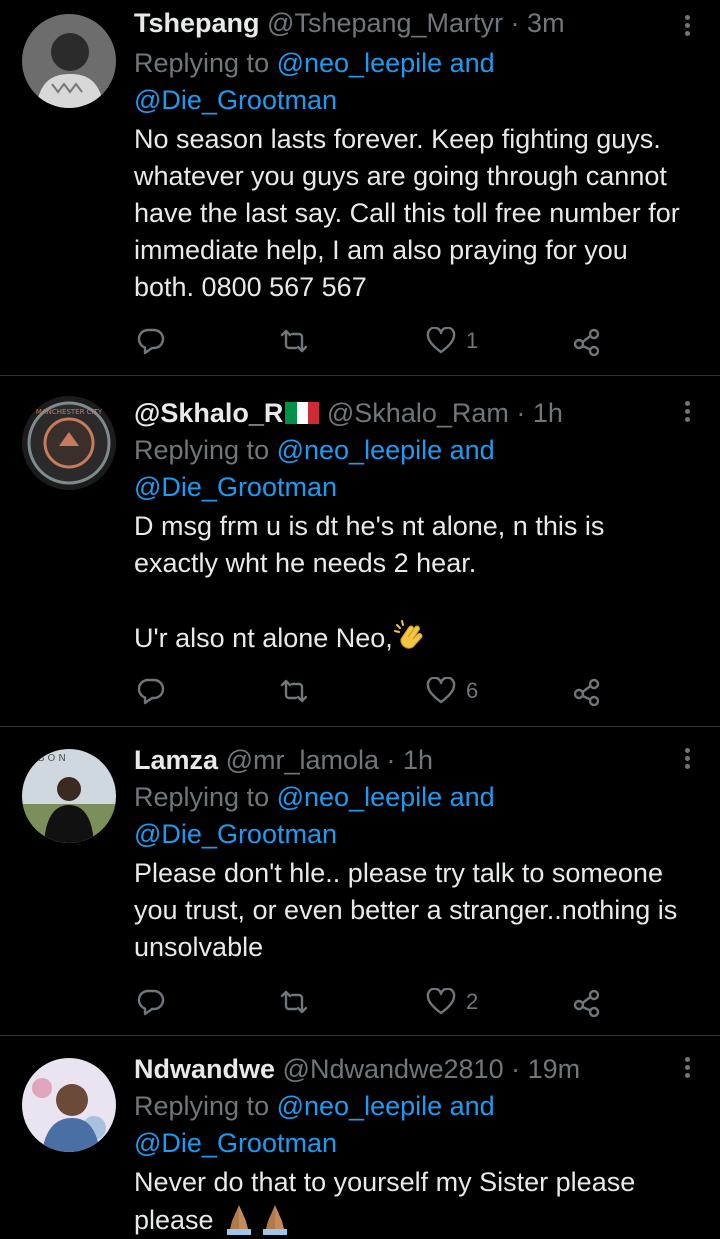  What do you see at coordinates (393, 1069) in the screenshot?
I see `user-handle: @Ndwandwe2810` at bounding box center [393, 1069].